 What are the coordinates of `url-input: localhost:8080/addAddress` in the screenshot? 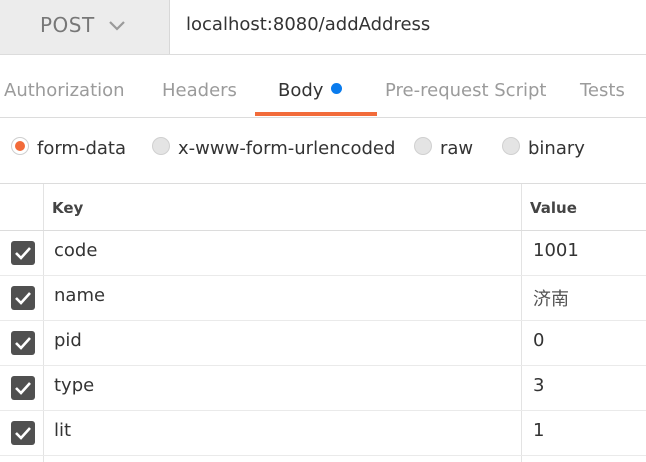 It's located at (308, 24).